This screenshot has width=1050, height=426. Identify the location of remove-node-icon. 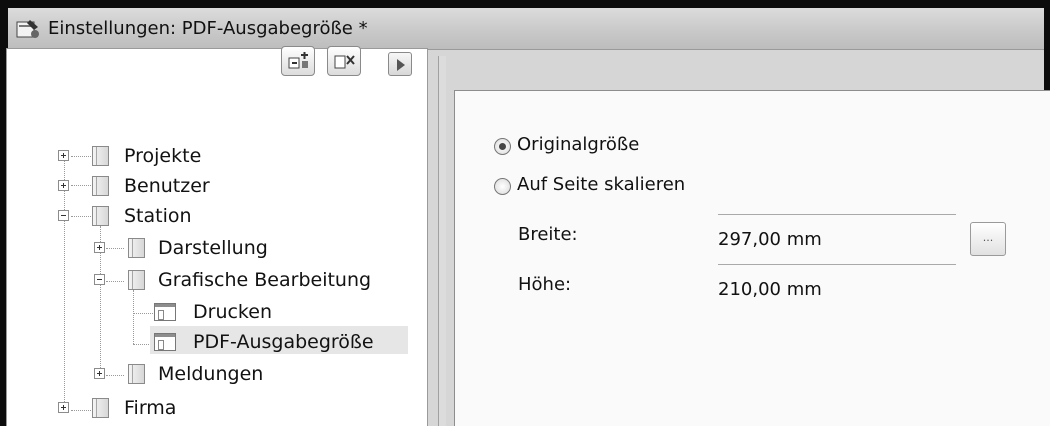
(344, 62).